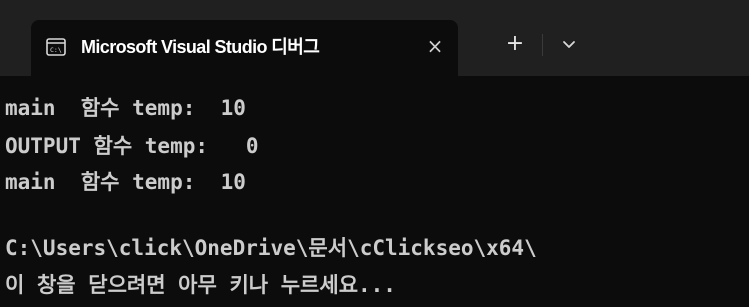 The height and width of the screenshot is (307, 749). I want to click on console-window-icon: C:\, so click(56, 47).